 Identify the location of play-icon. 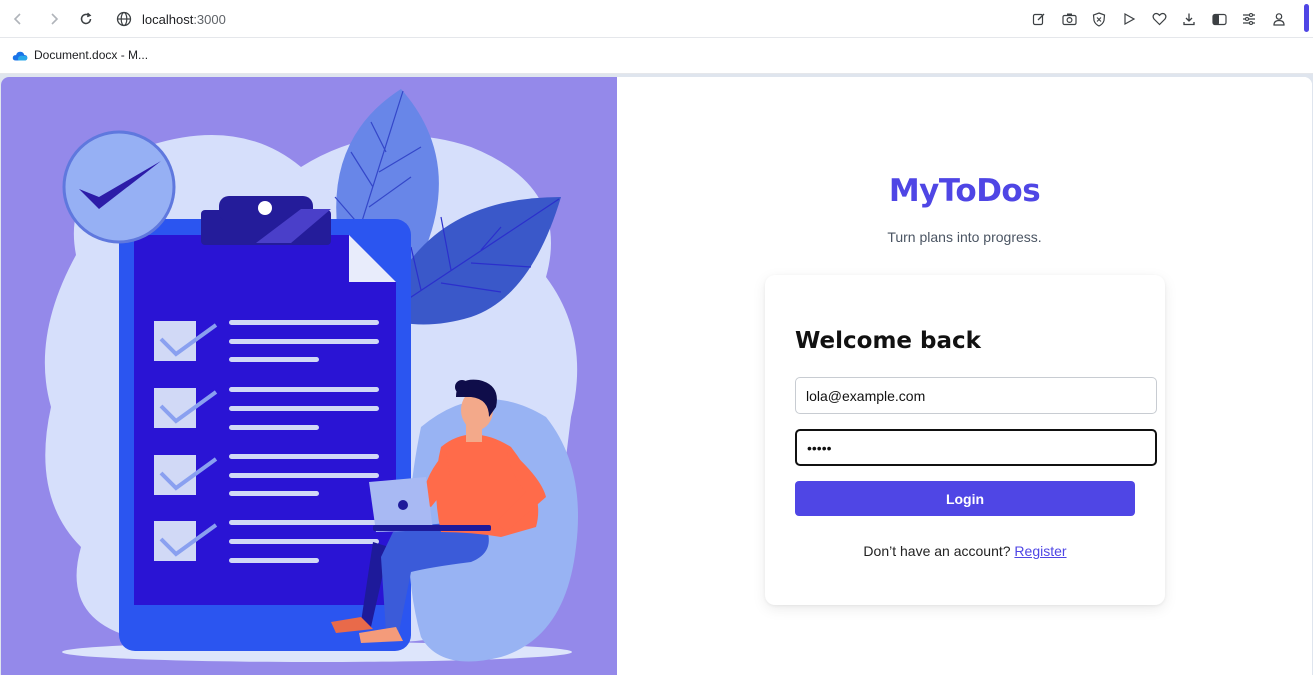
(1130, 19).